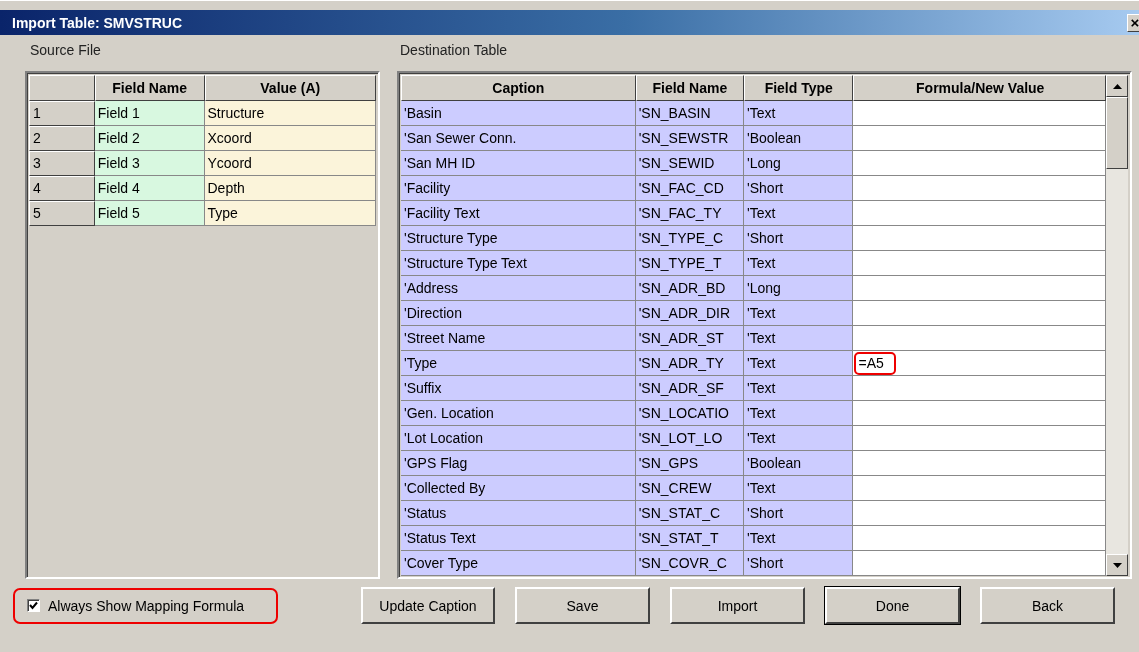 This screenshot has height=652, width=1139. I want to click on table-cell: 'San MH ID, so click(518, 163).